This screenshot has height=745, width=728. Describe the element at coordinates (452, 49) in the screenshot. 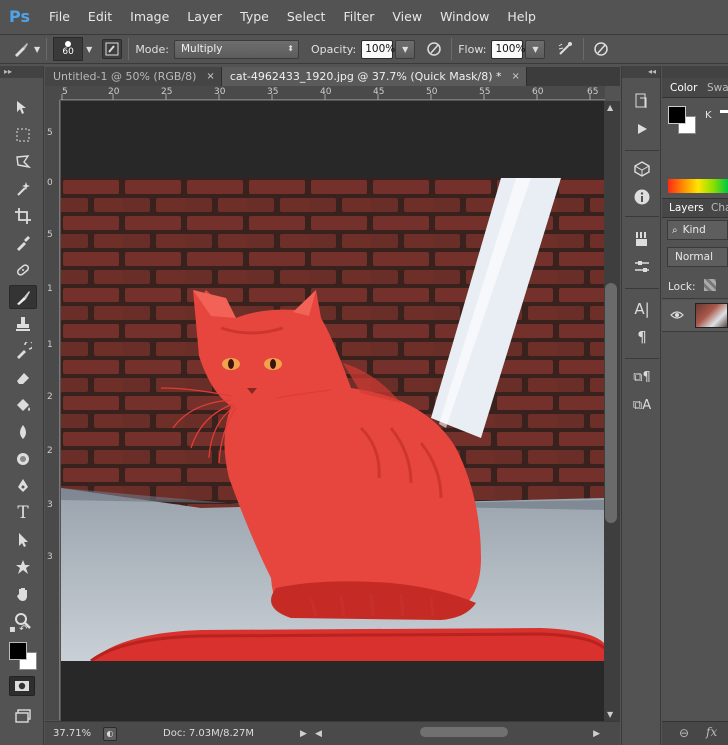

I see `separator` at that location.